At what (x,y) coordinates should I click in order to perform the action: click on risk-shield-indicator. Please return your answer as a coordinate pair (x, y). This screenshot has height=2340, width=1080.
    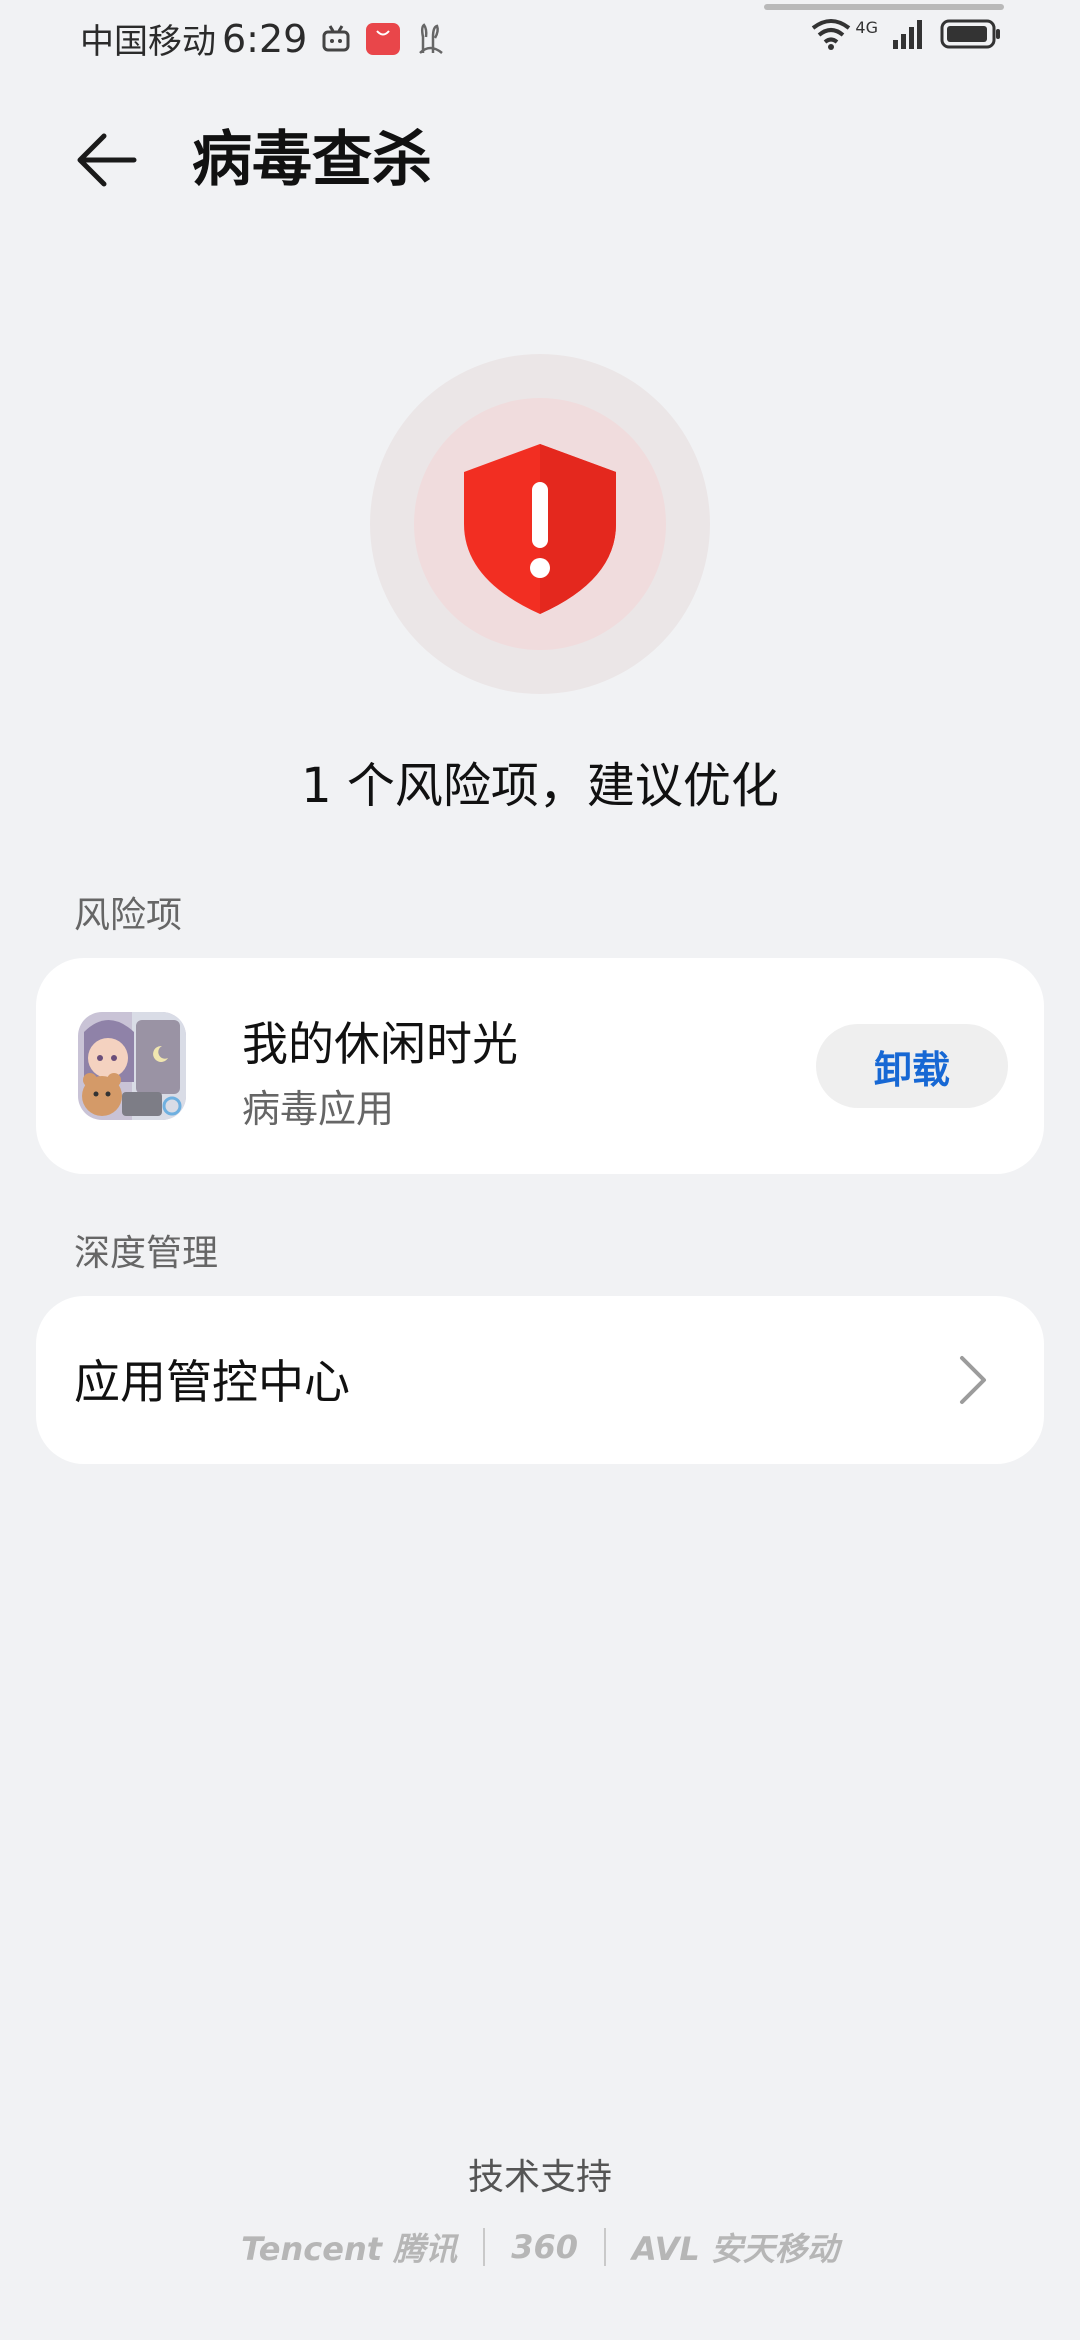
    Looking at the image, I should click on (540, 524).